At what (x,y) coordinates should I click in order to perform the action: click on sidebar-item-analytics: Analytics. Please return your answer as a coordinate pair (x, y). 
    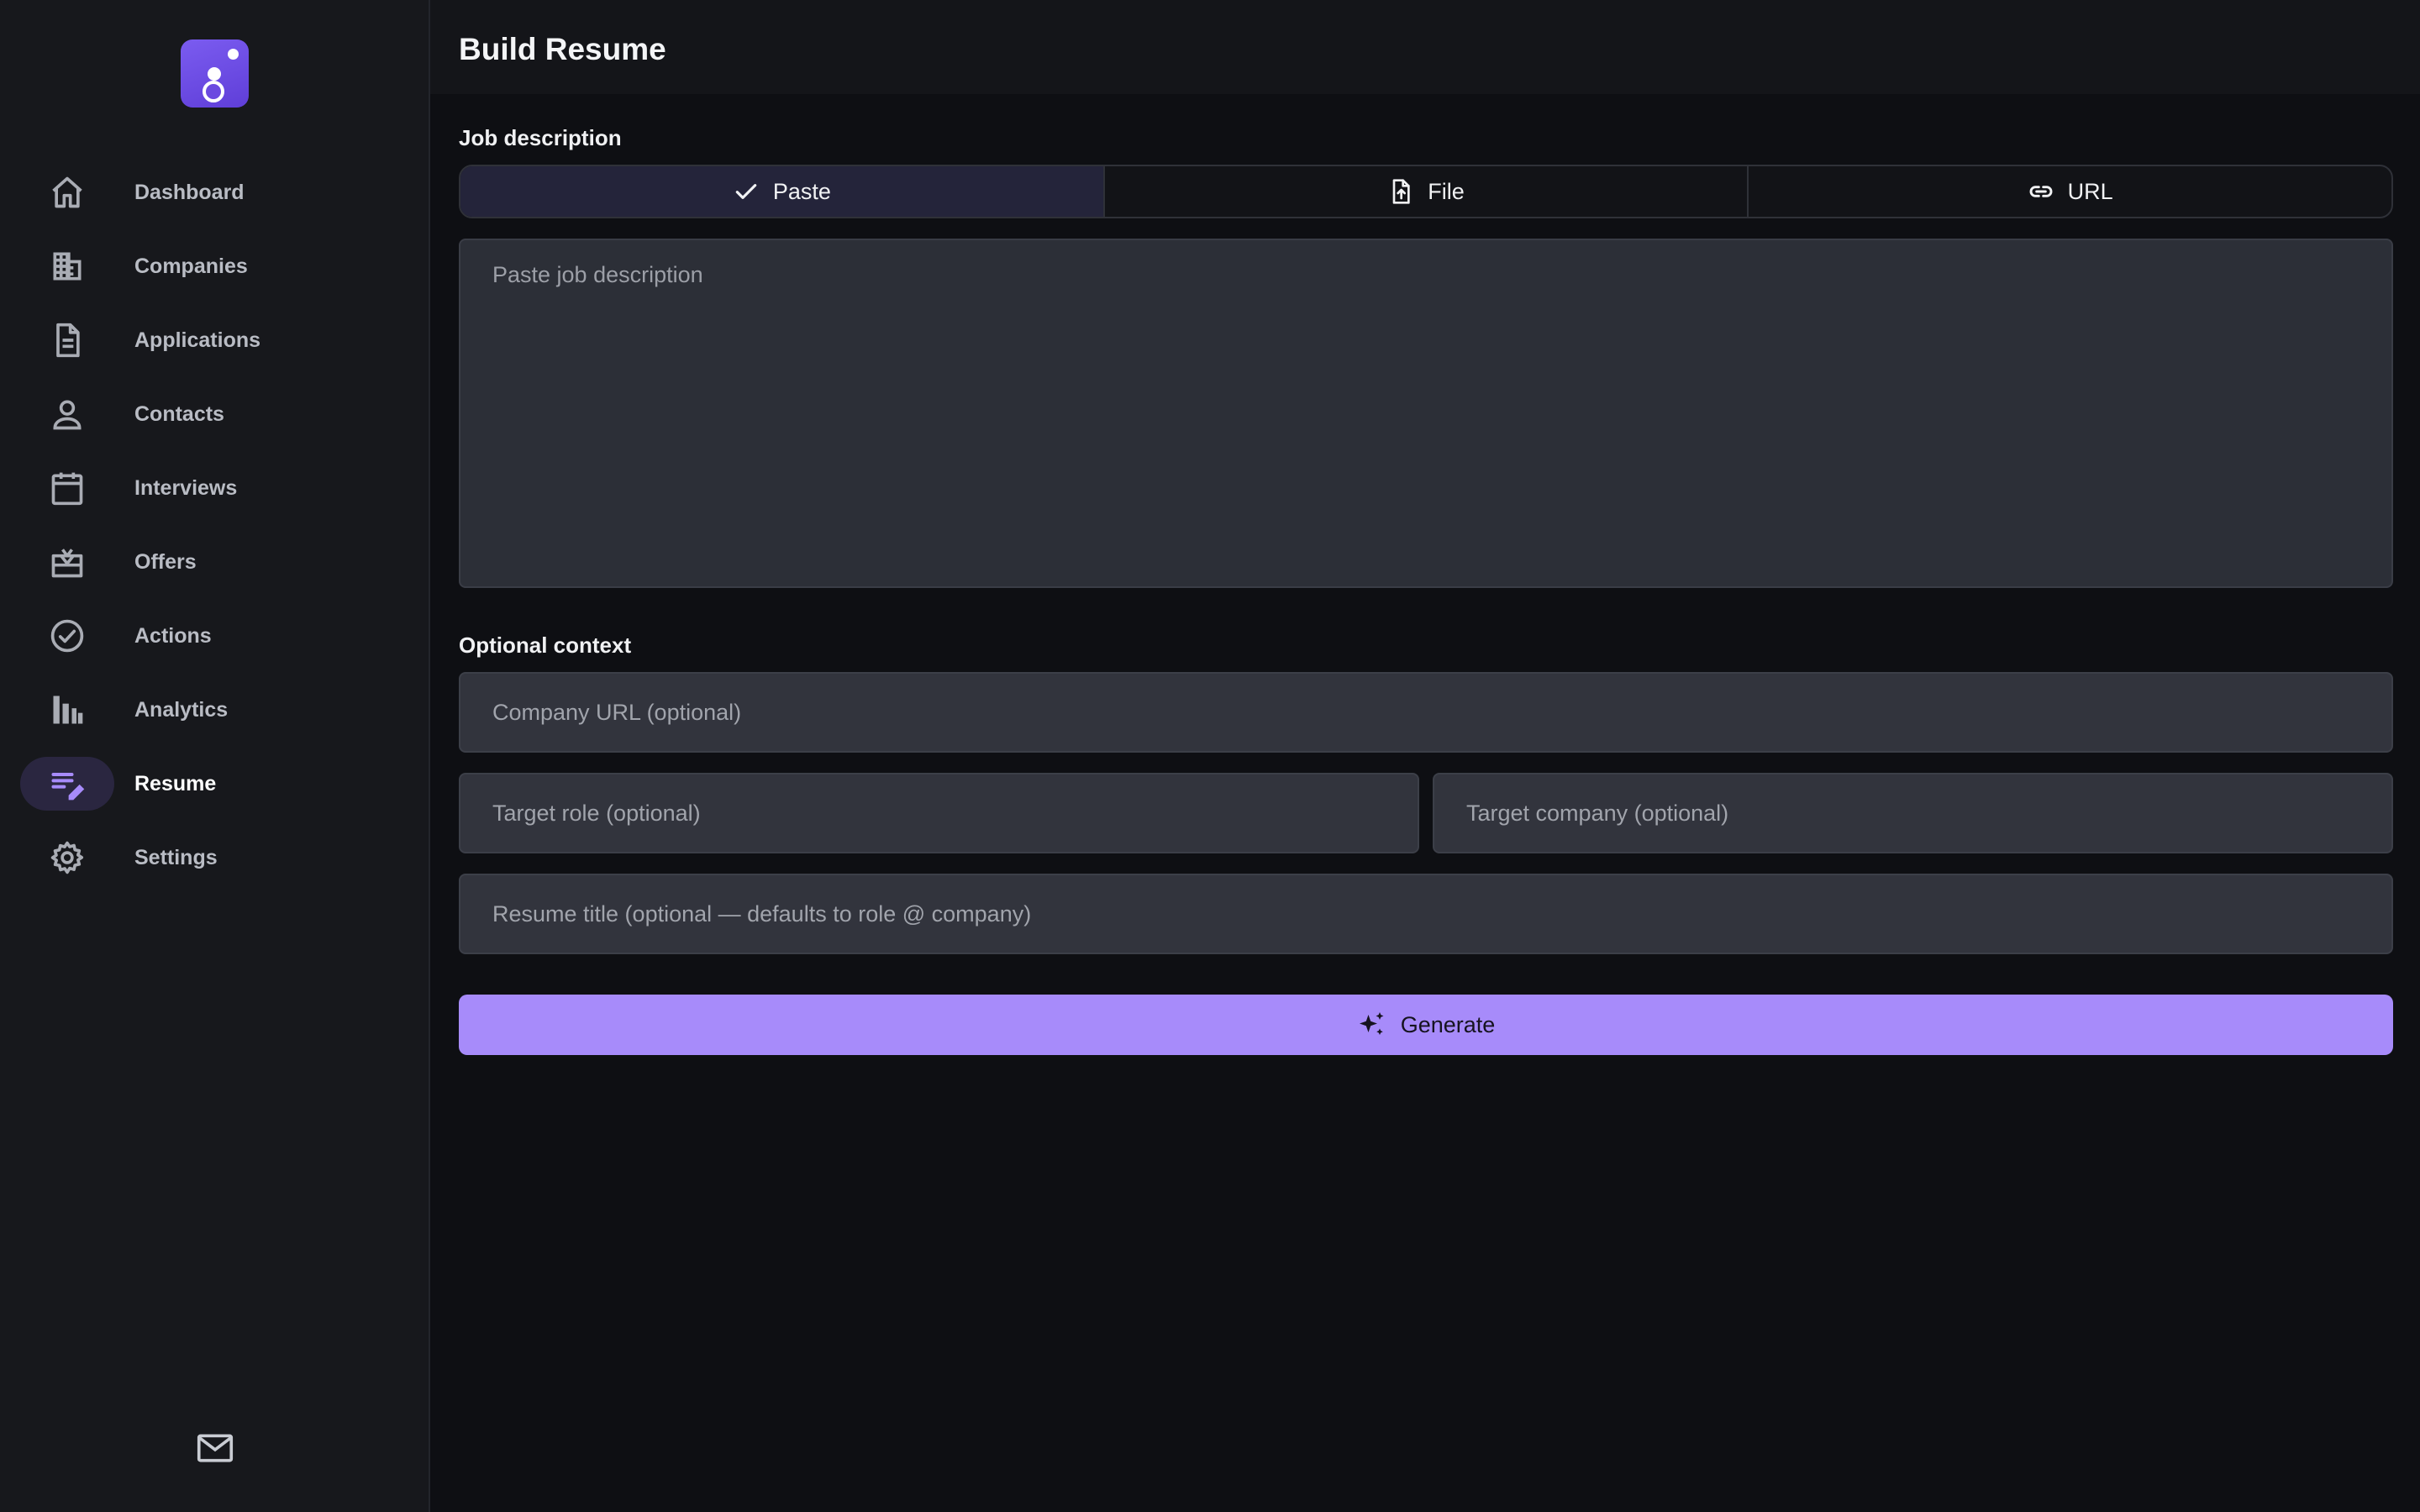
    Looking at the image, I should click on (214, 710).